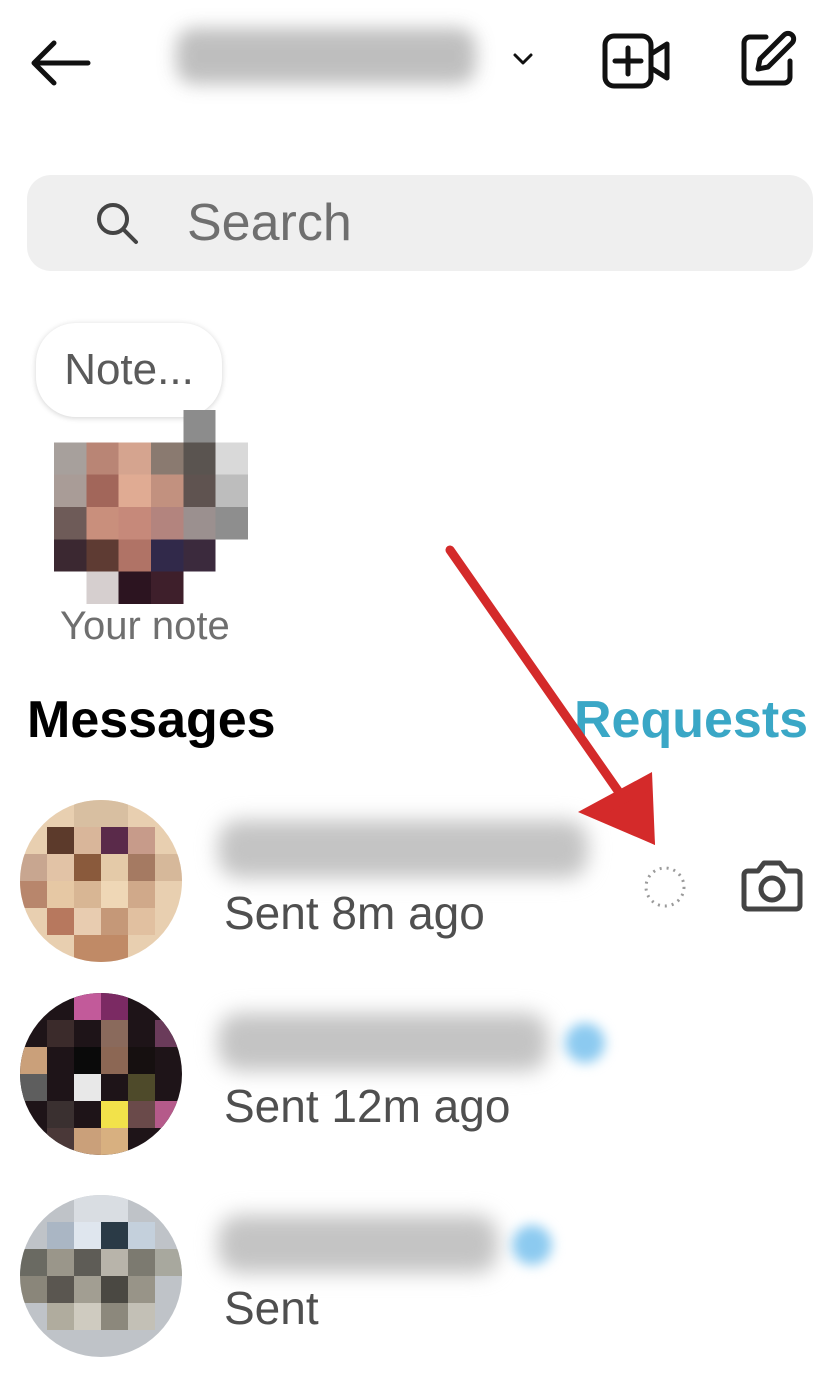  I want to click on messages-heading: Messages, so click(151, 720).